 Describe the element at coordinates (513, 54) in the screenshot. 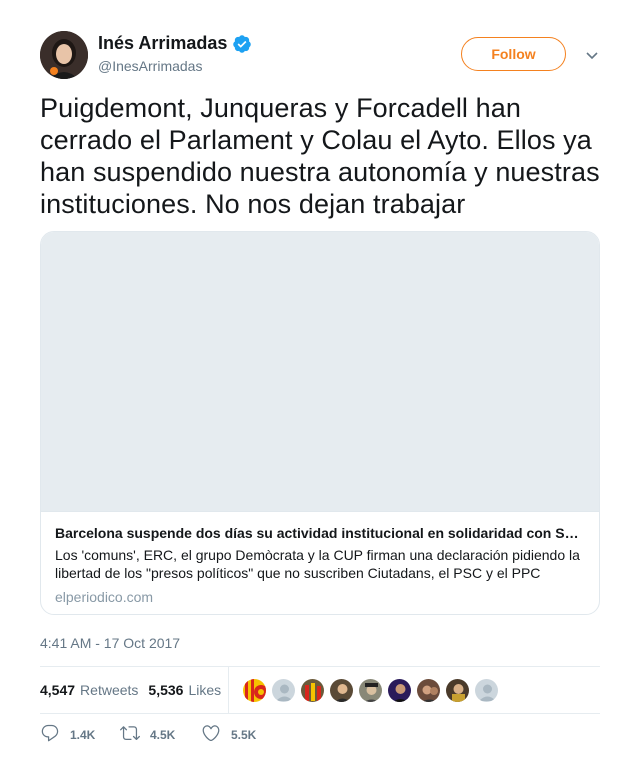

I see `follow-button: Follow` at that location.